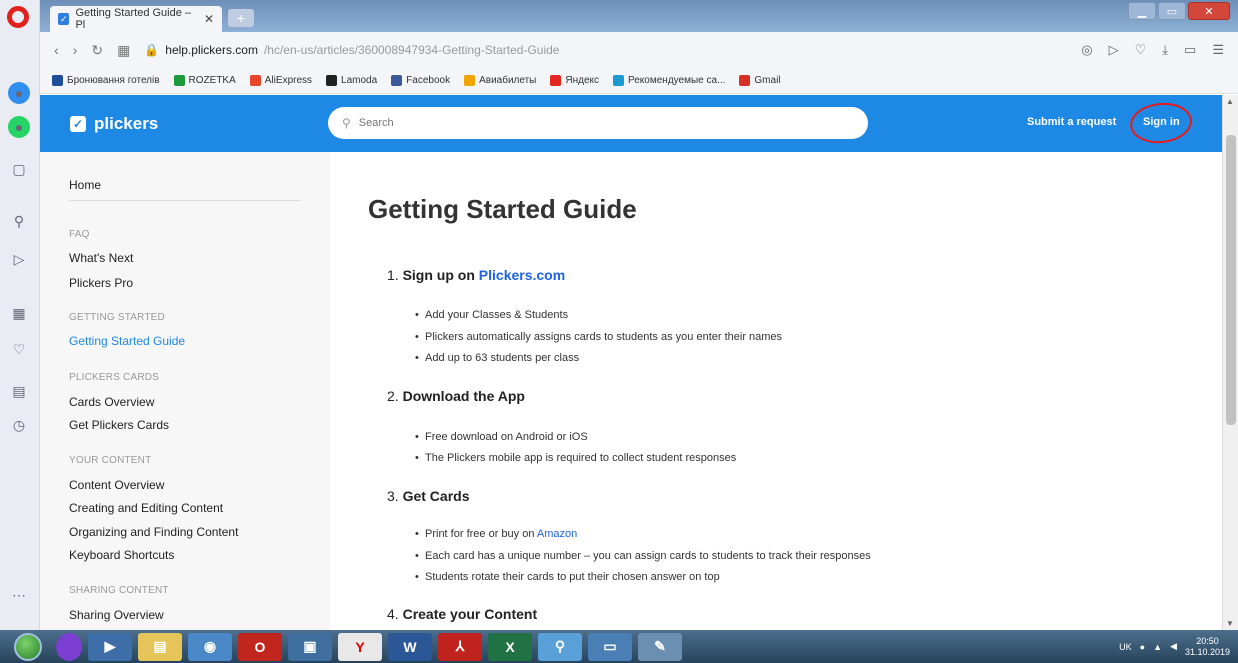  I want to click on sidebar-item-whats-next: What's Next, so click(101, 258).